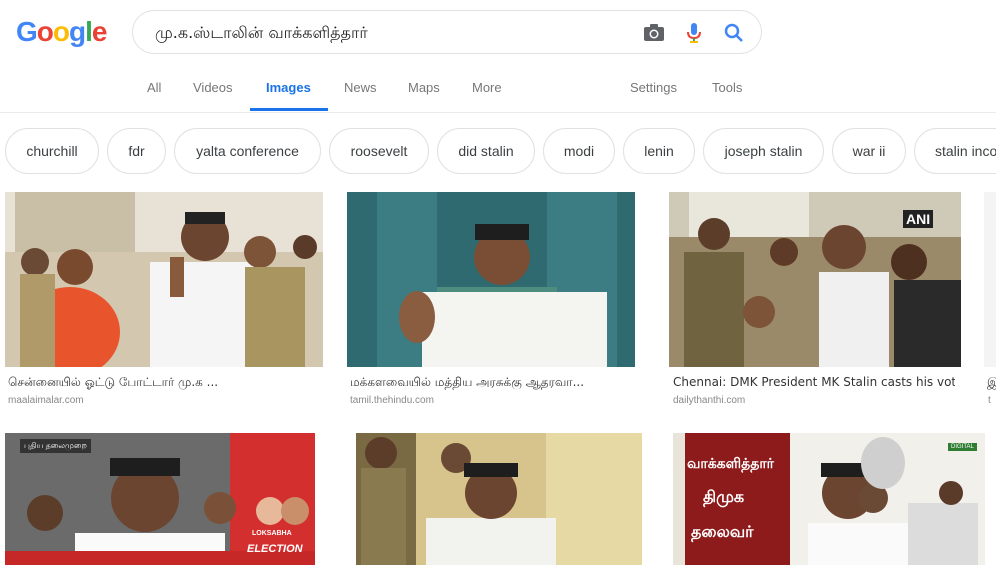  I want to click on microphone-icon, so click(694, 33).